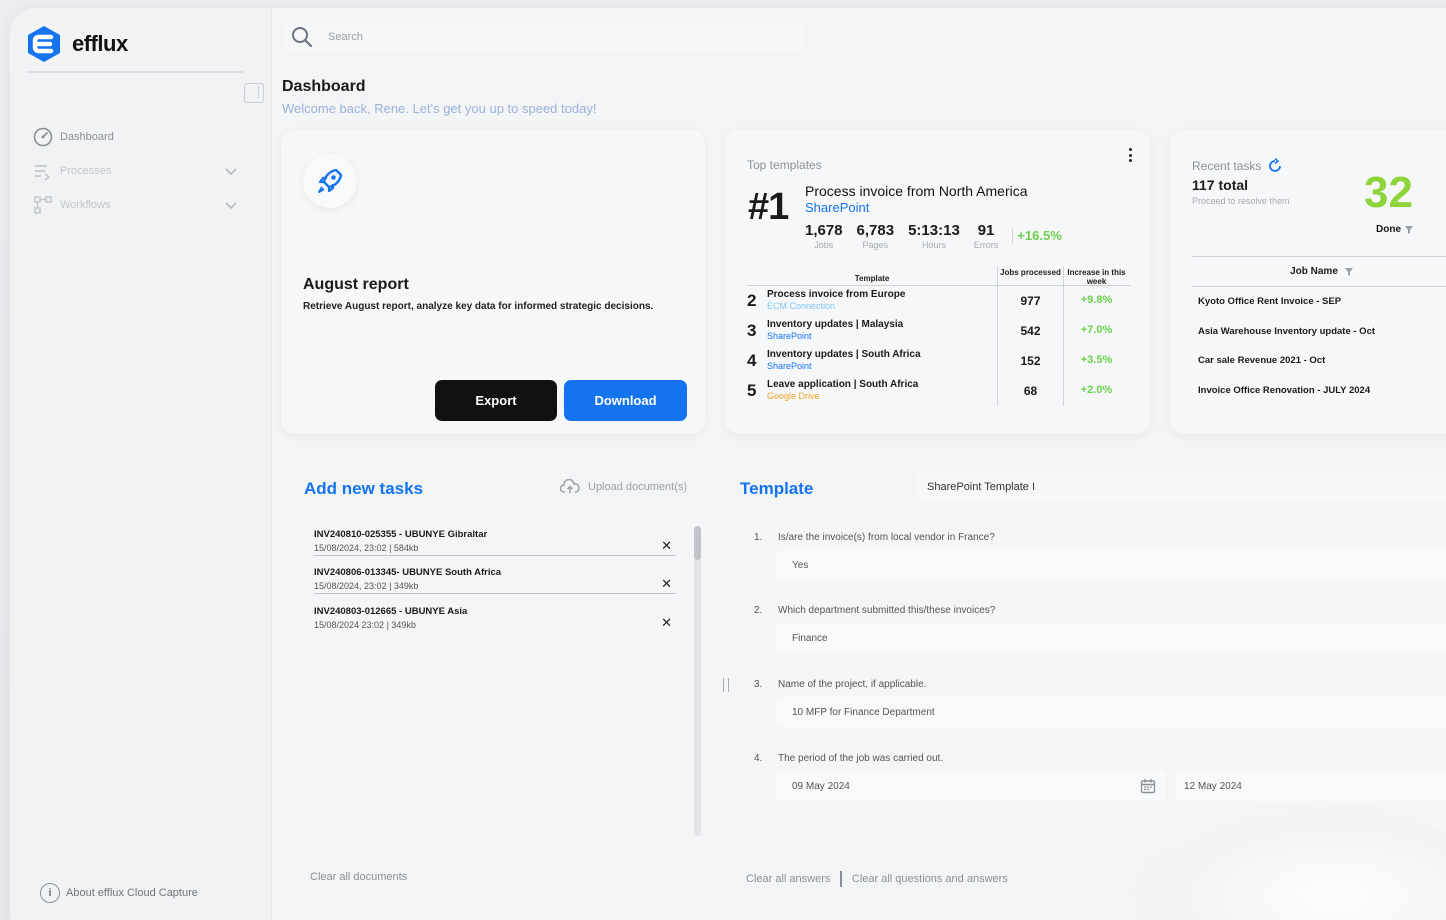 The width and height of the screenshot is (1446, 920). What do you see at coordinates (1388, 229) in the screenshot?
I see `done-label: Done` at bounding box center [1388, 229].